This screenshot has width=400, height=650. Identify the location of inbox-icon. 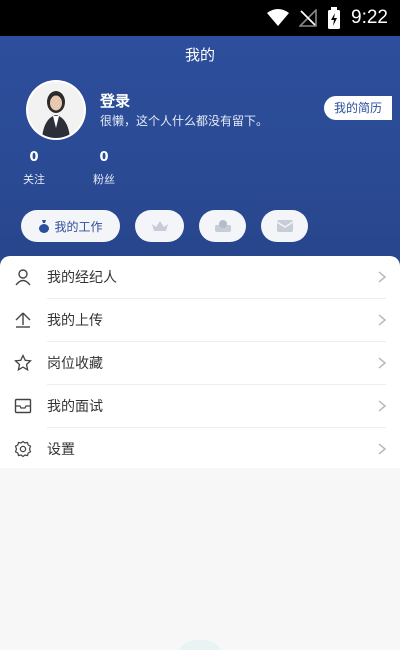
(23, 406).